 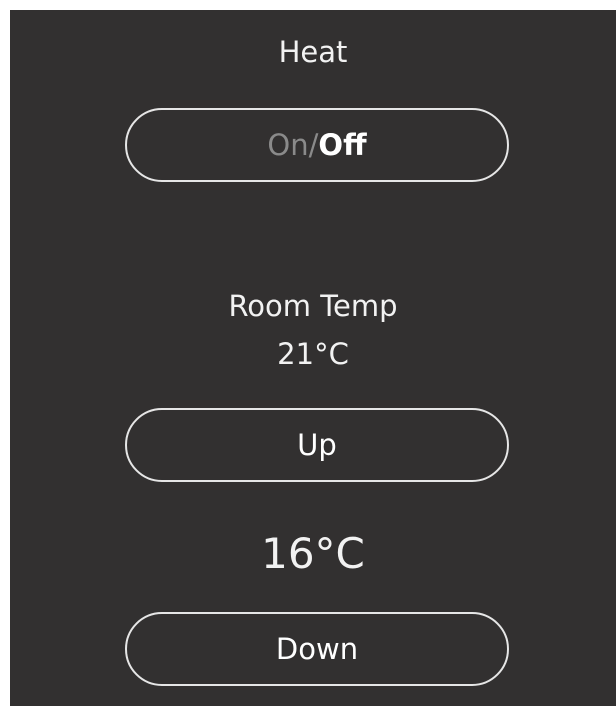 I want to click on heat-on-off-toggle-button: On / Off, so click(x=317, y=145).